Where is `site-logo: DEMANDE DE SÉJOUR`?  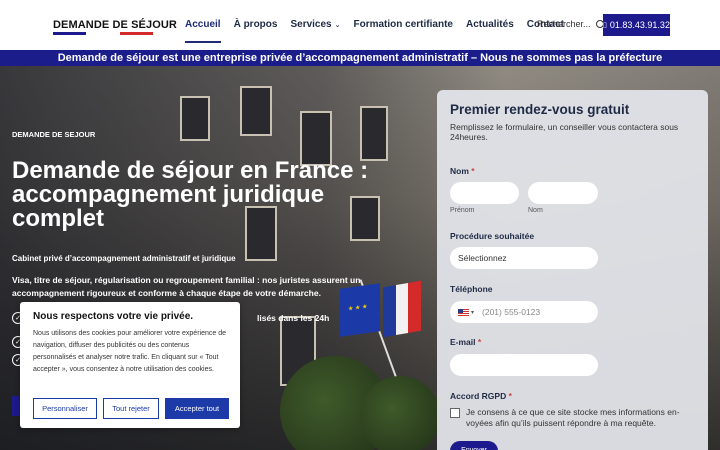
site-logo: DEMANDE DE SÉJOUR is located at coordinates (115, 25).